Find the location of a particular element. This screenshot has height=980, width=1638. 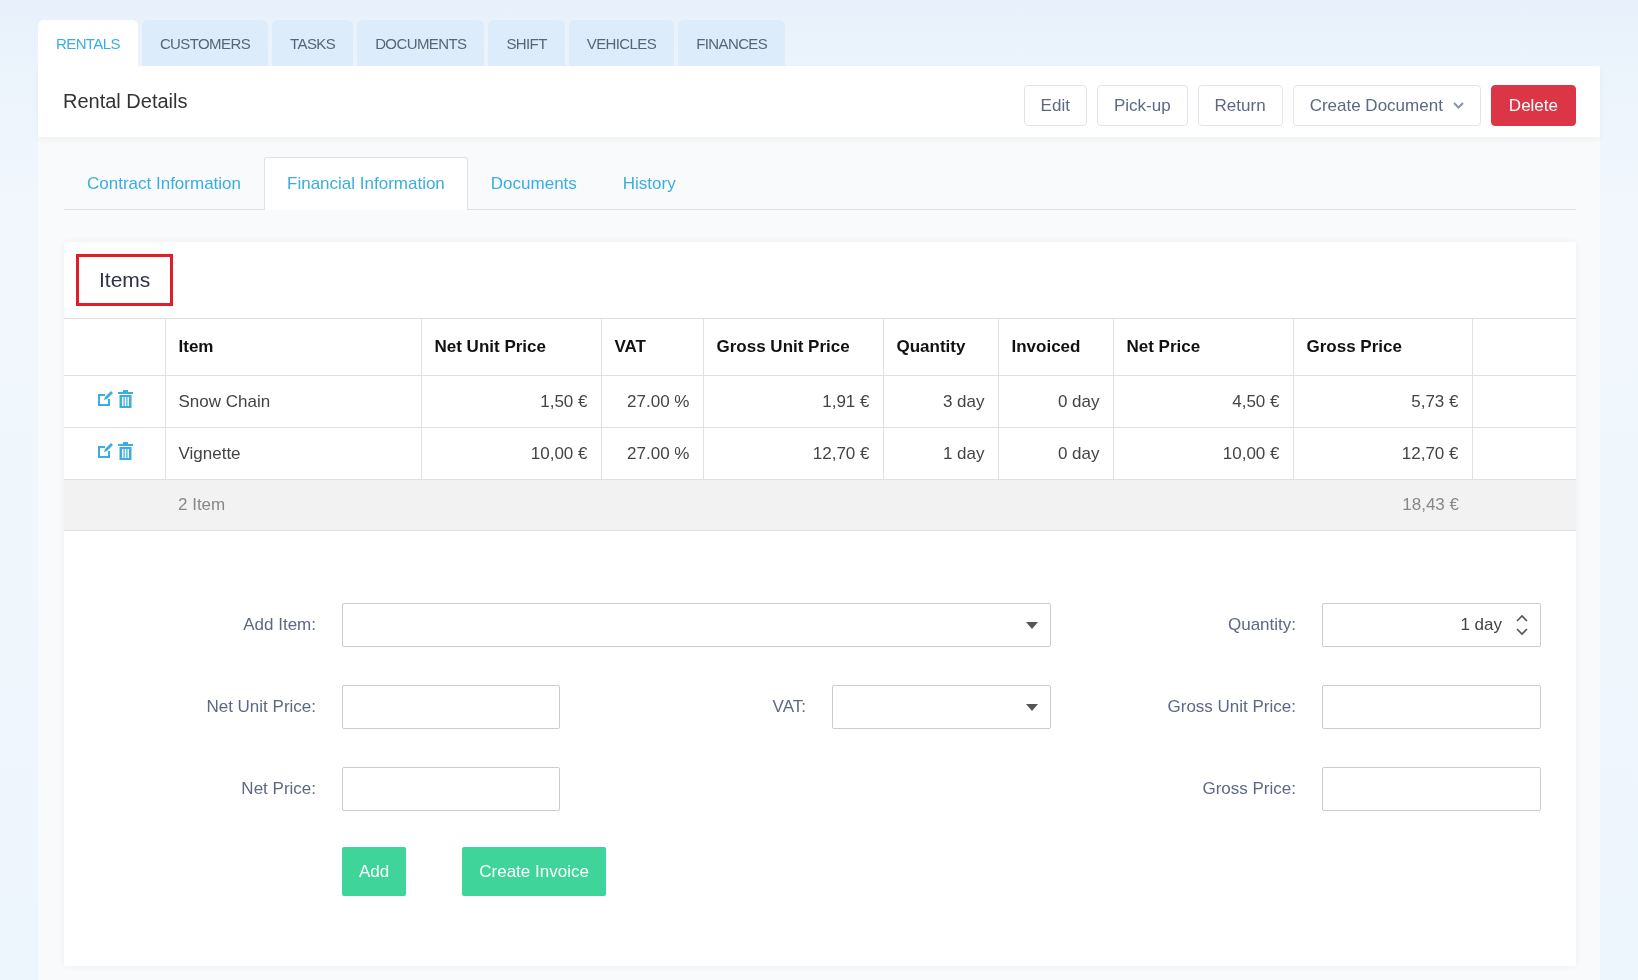

column-header: Quantity is located at coordinates (940, 347).